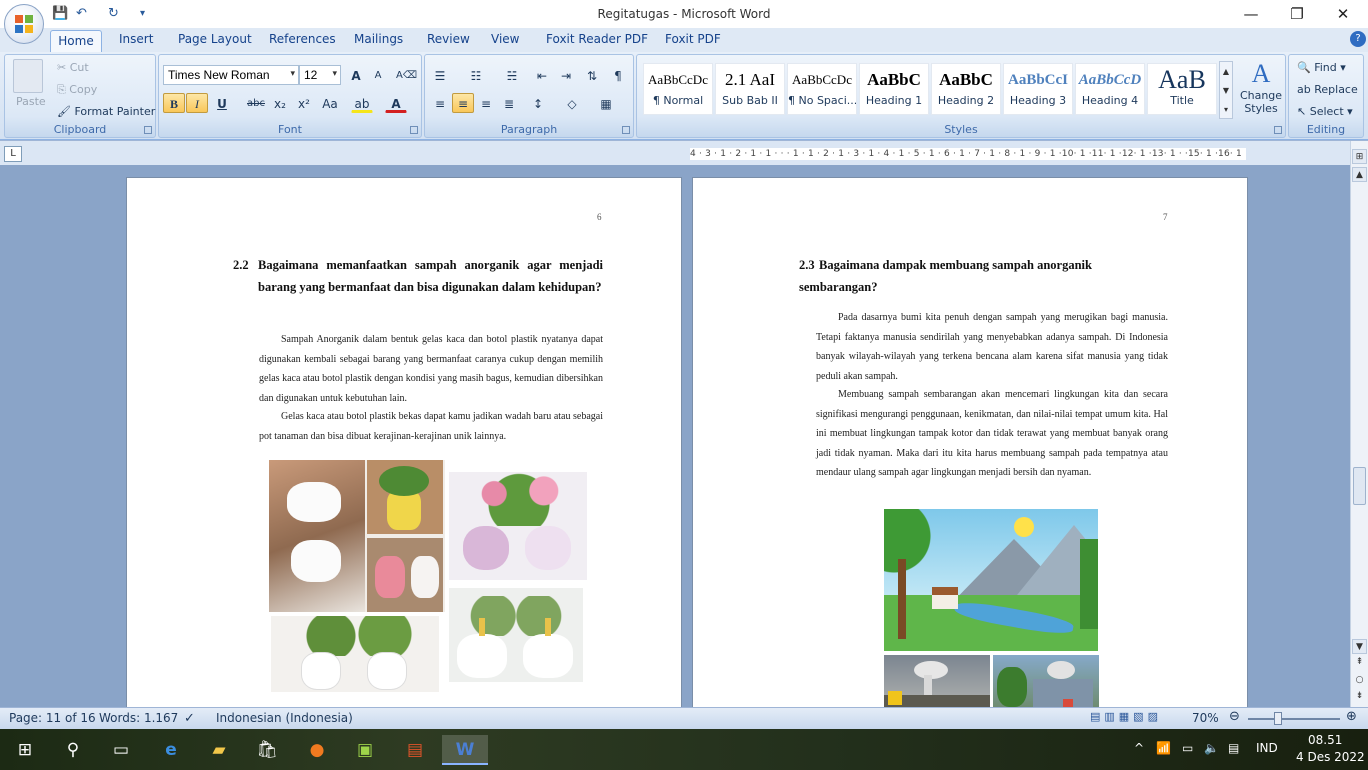 Image resolution: width=1368 pixels, height=770 pixels. Describe the element at coordinates (73, 750) in the screenshot. I see `search-icon: ⚲` at that location.